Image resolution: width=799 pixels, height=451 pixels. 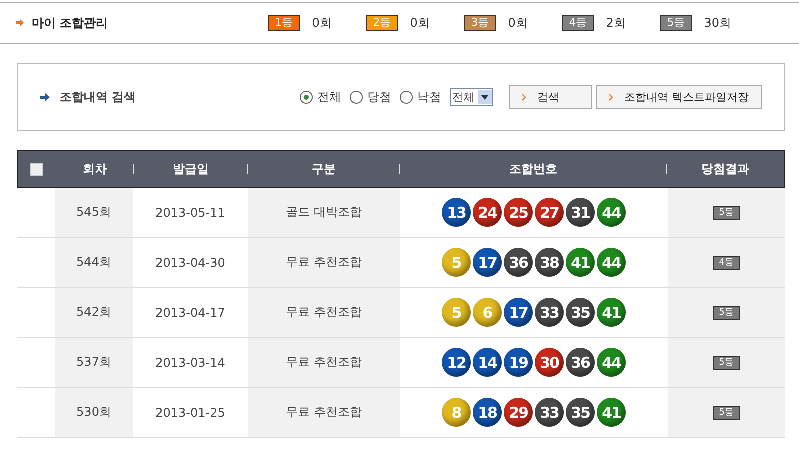 What do you see at coordinates (191, 169) in the screenshot?
I see `column-header: 발급일` at bounding box center [191, 169].